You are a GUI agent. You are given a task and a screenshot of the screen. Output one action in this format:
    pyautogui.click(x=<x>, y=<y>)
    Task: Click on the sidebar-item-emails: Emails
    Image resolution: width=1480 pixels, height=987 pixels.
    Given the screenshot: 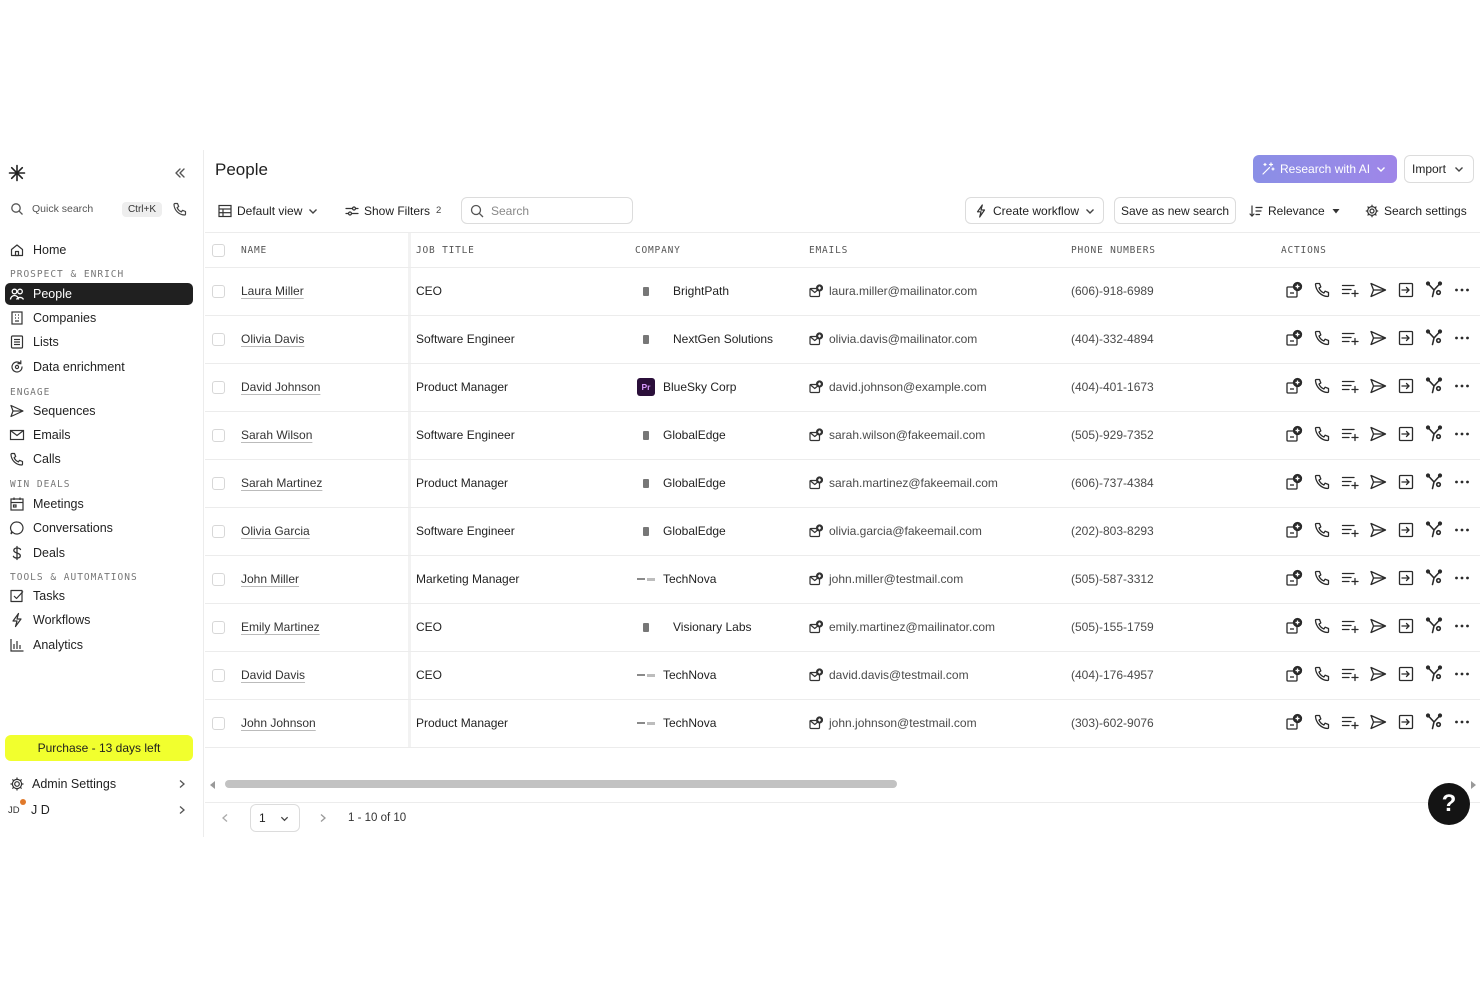 What is the action you would take?
    pyautogui.click(x=99, y=435)
    